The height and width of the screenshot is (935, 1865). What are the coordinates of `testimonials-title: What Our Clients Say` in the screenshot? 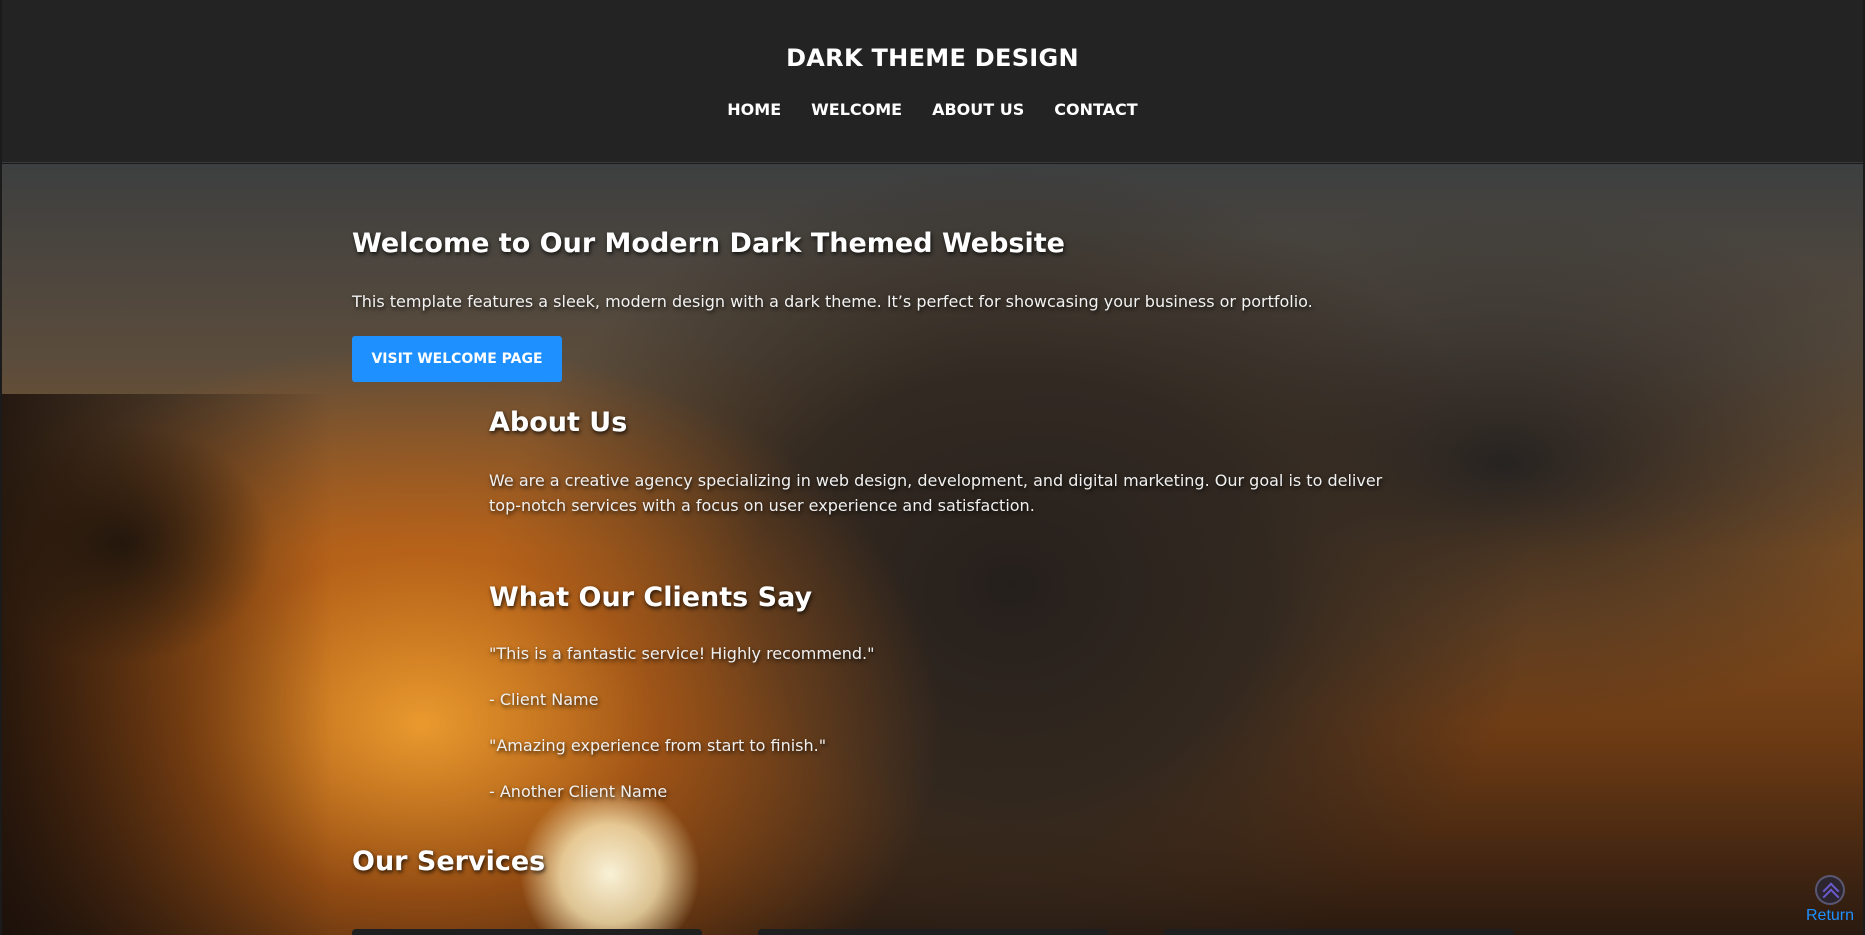 It's located at (651, 597).